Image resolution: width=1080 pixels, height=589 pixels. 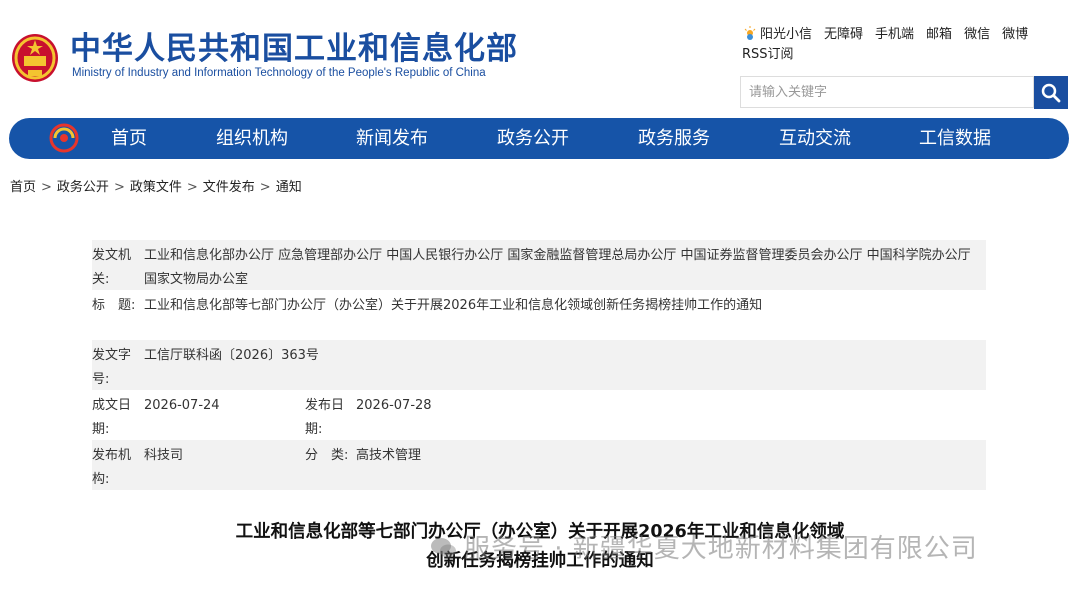 I want to click on published-date-label: 发布日期:, so click(x=325, y=417).